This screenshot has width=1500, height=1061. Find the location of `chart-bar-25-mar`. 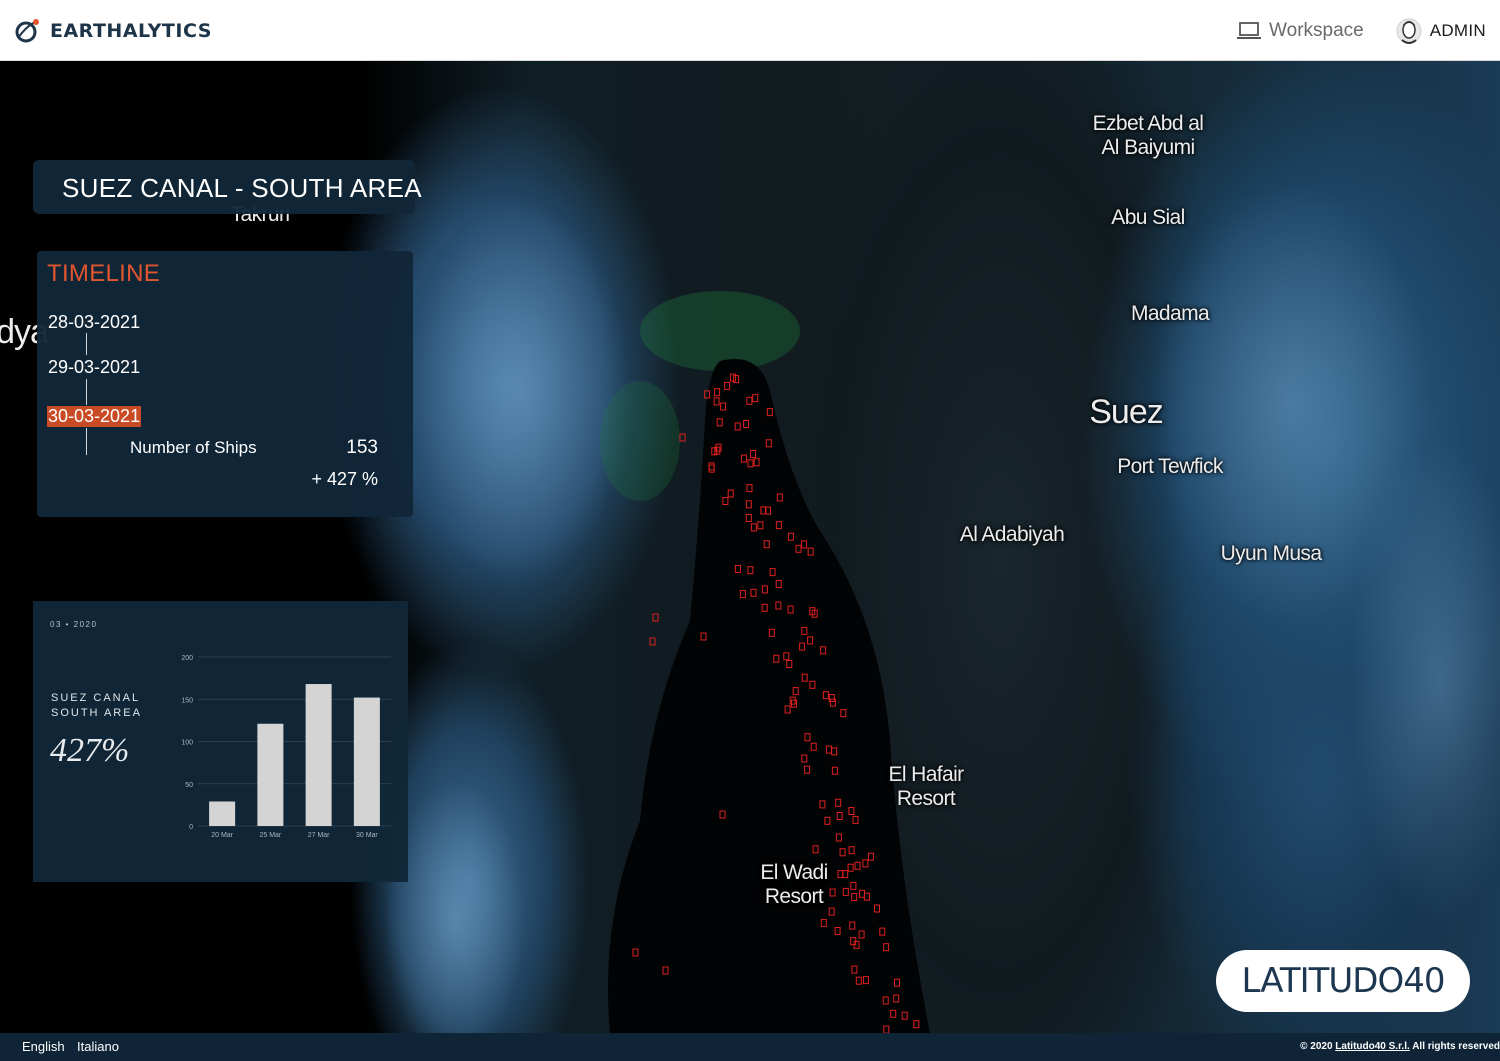

chart-bar-25-mar is located at coordinates (270, 774).